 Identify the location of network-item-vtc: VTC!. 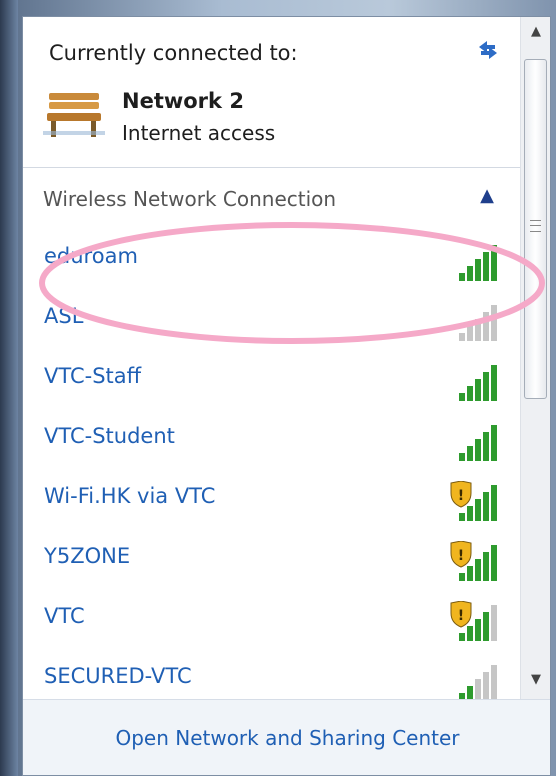
(271, 619).